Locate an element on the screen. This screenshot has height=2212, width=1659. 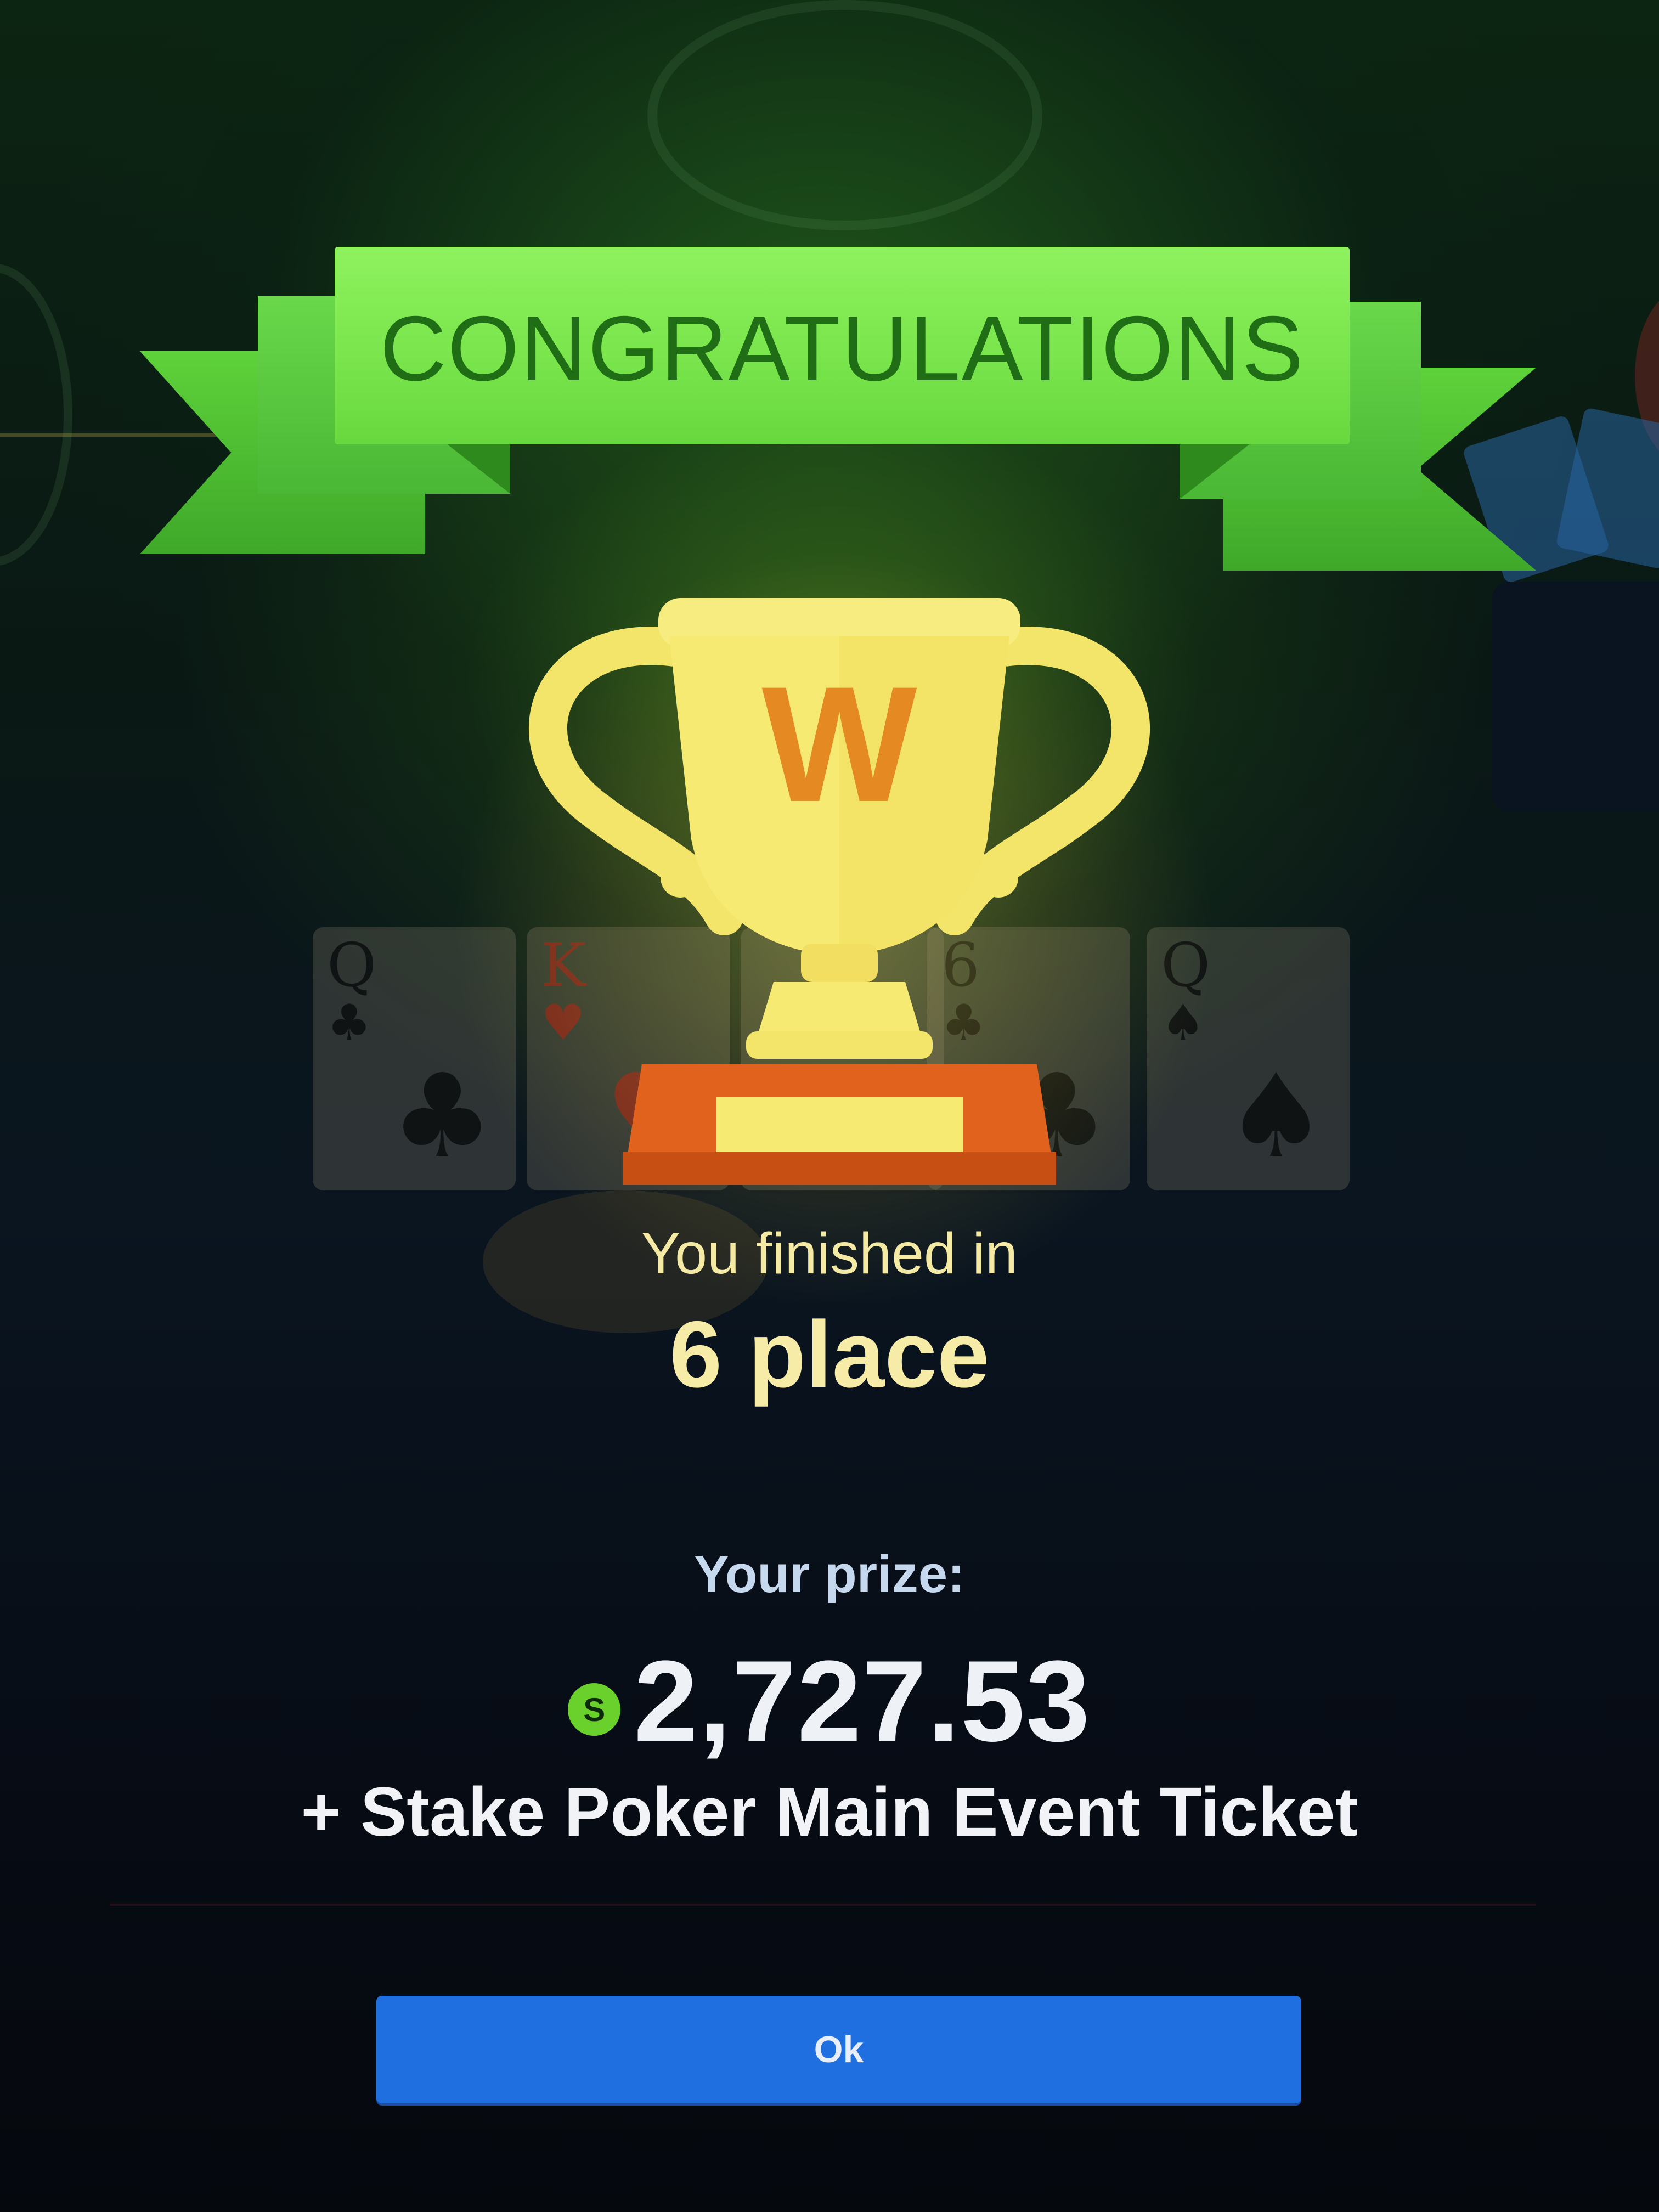
background-line is located at coordinates (115, 435).